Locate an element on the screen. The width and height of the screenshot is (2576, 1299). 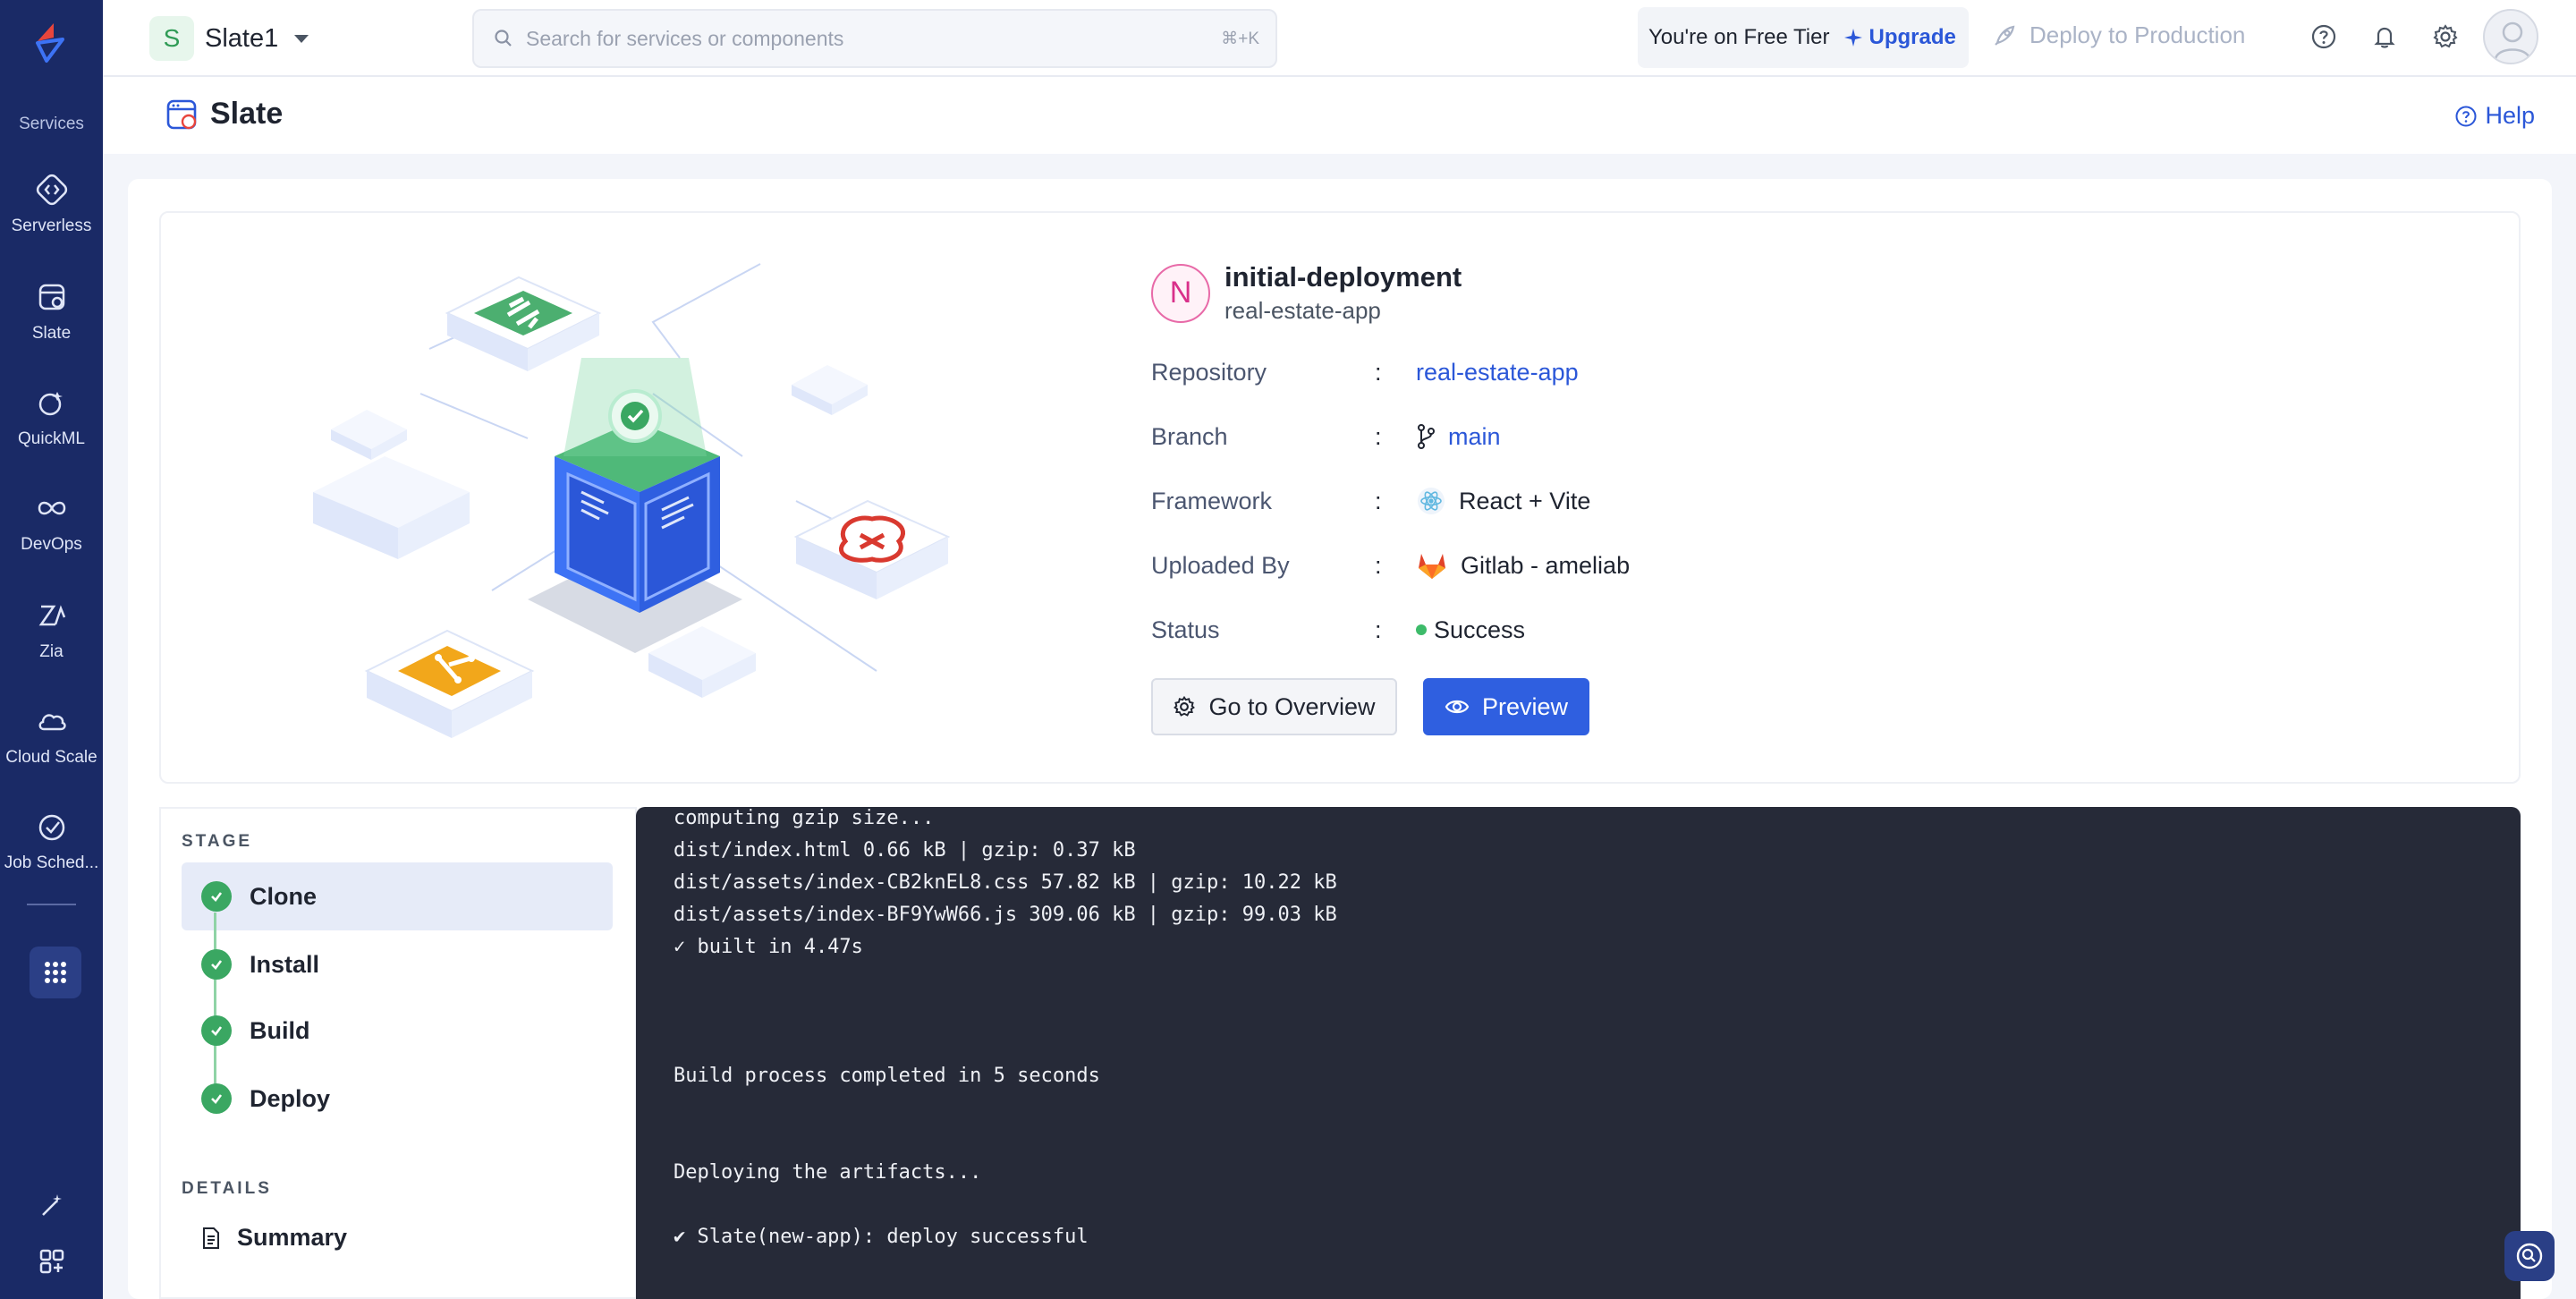
zia-icon is located at coordinates (52, 615).